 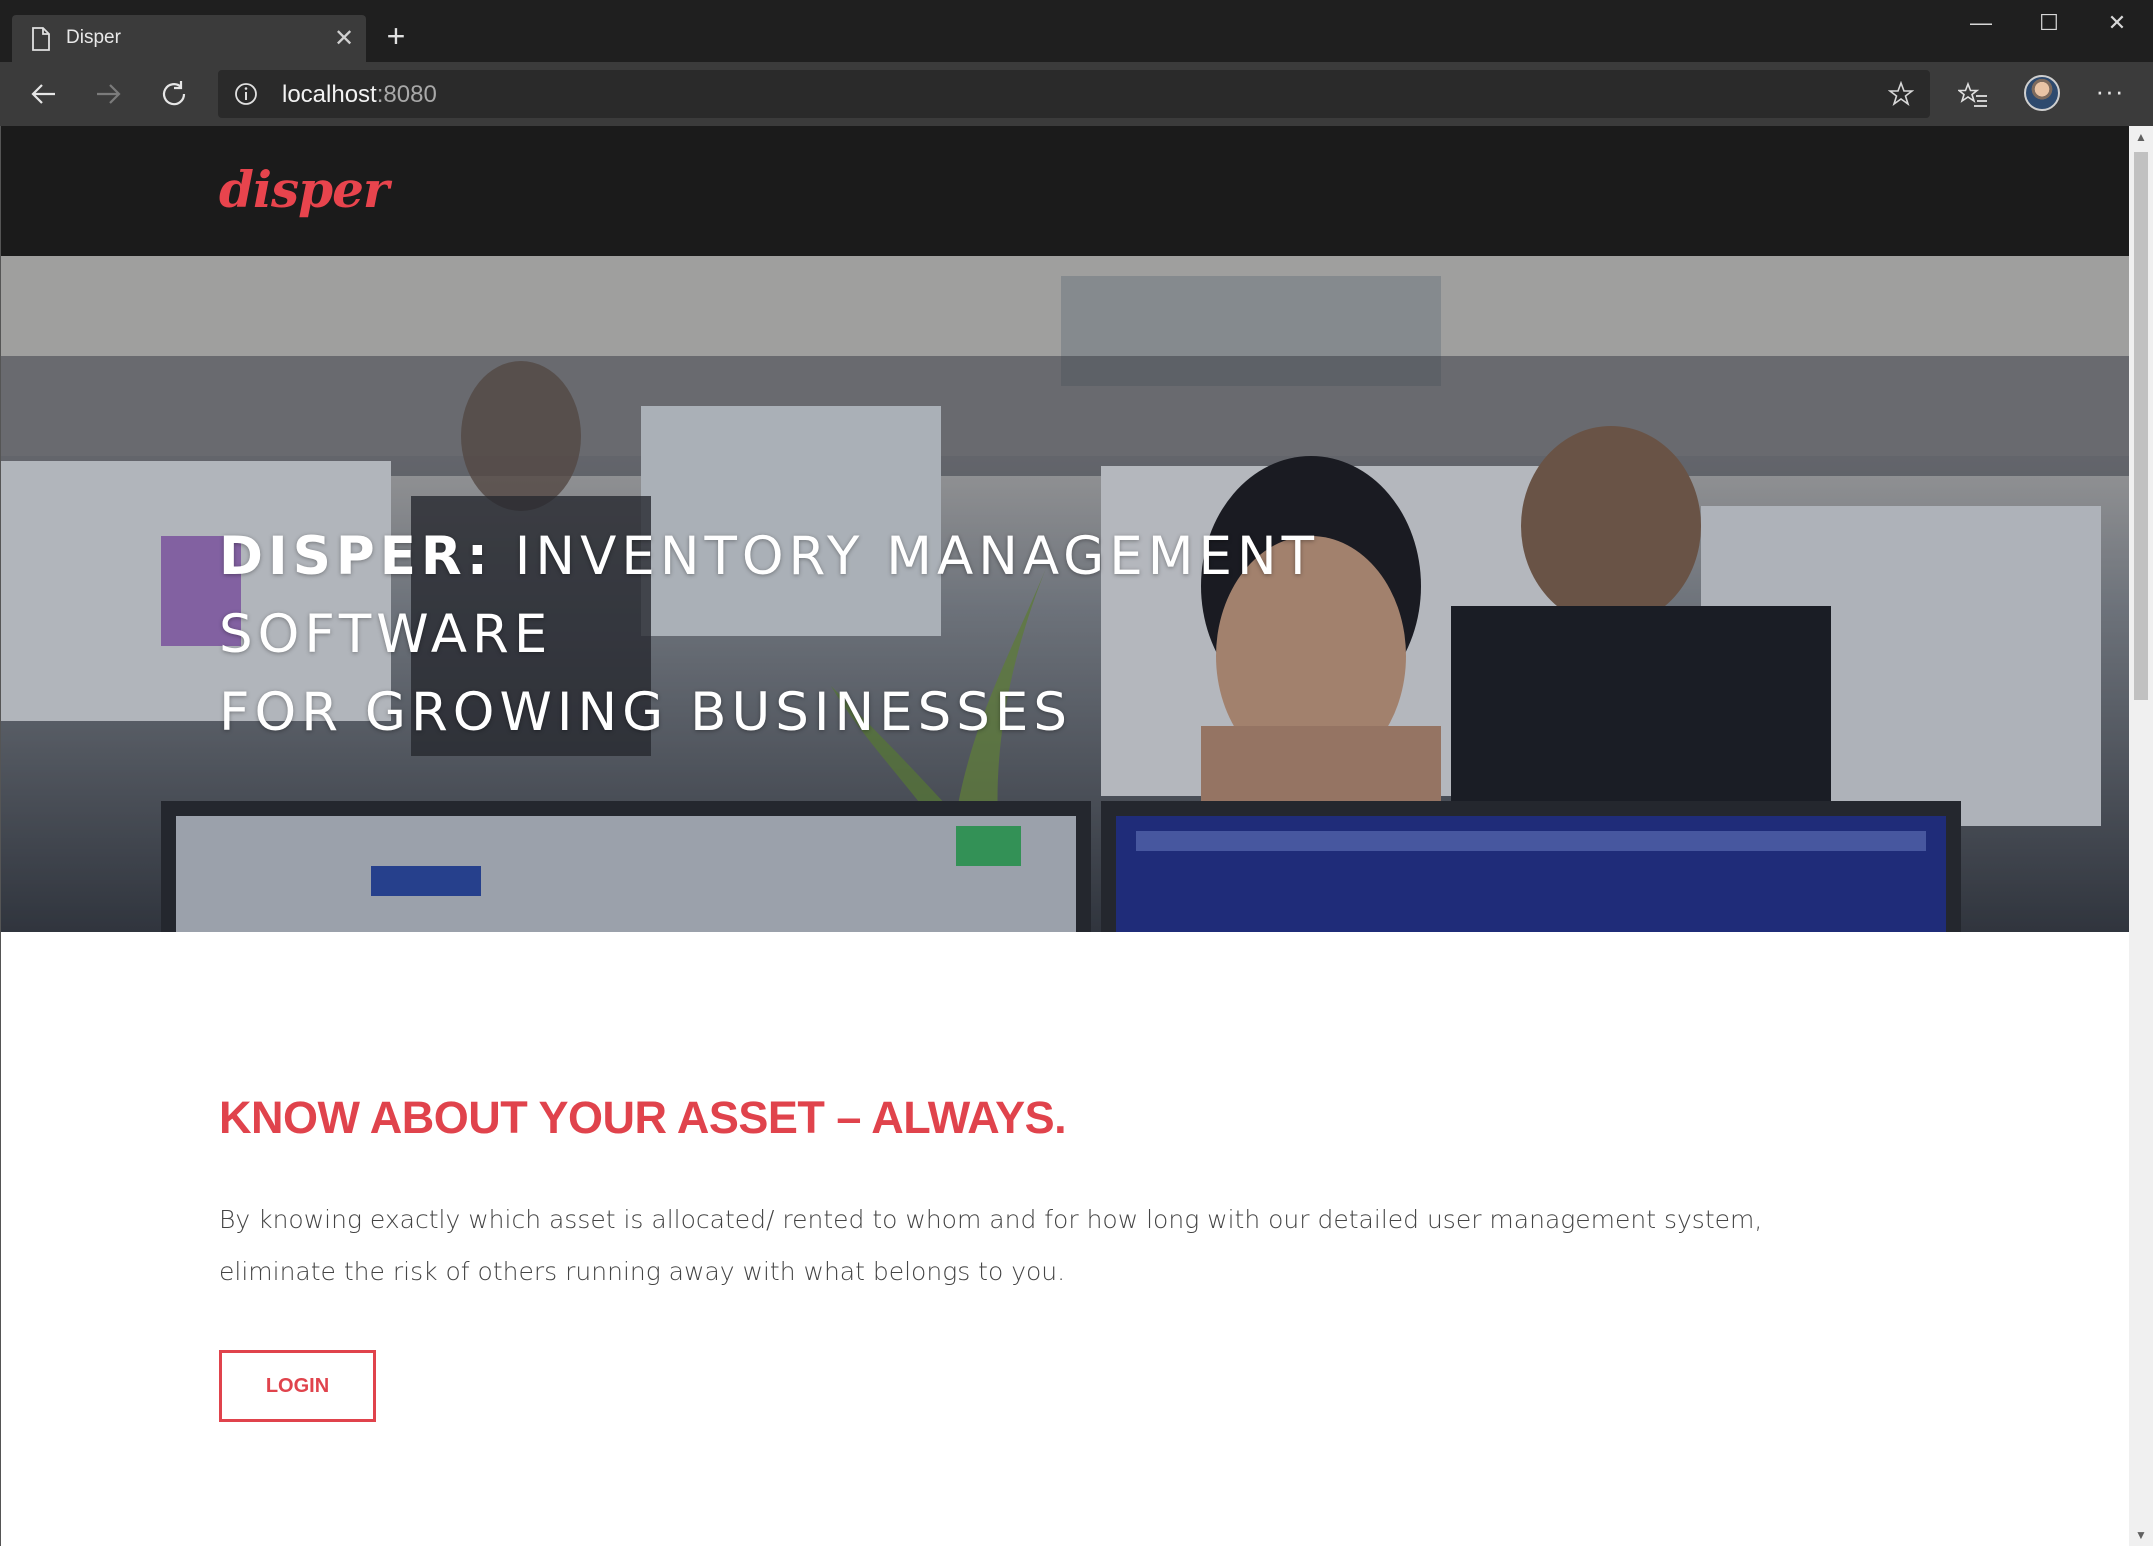 What do you see at coordinates (2117, 23) in the screenshot?
I see `close-window-button: ✕` at bounding box center [2117, 23].